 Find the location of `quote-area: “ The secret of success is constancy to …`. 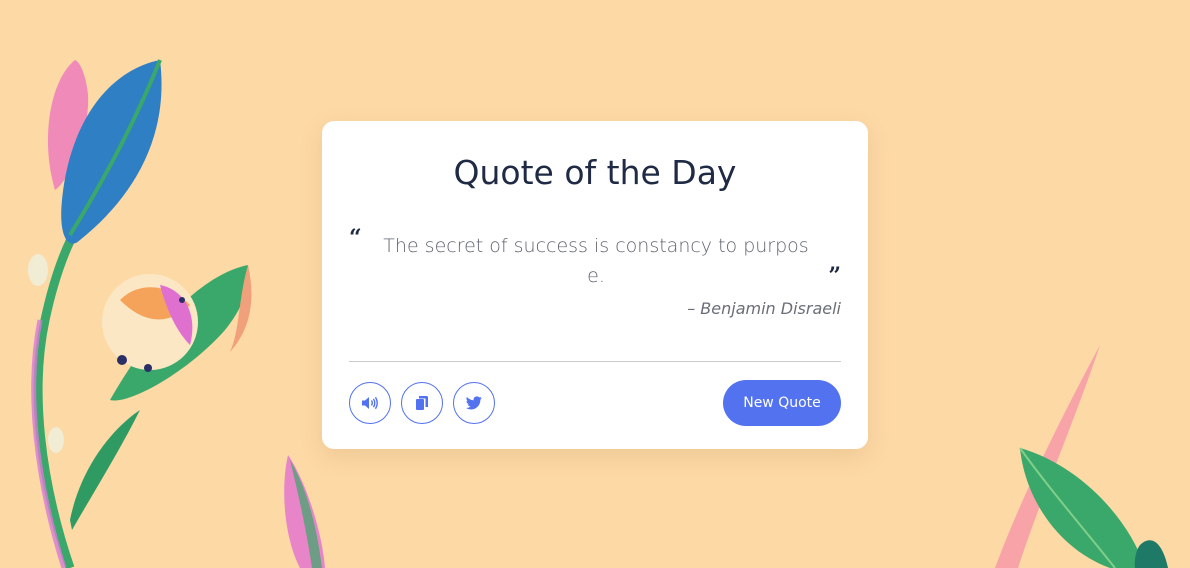

quote-area: “ The secret of success is constancy to … is located at coordinates (595, 259).